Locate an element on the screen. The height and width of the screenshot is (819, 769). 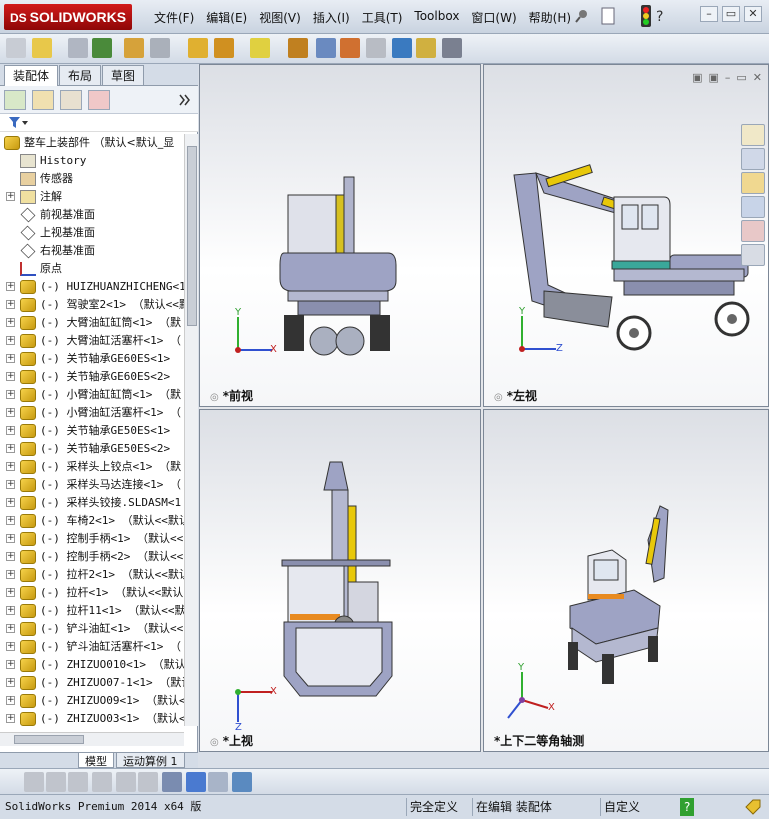
tree-item: + 注解 is located at coordinates (92, 197).